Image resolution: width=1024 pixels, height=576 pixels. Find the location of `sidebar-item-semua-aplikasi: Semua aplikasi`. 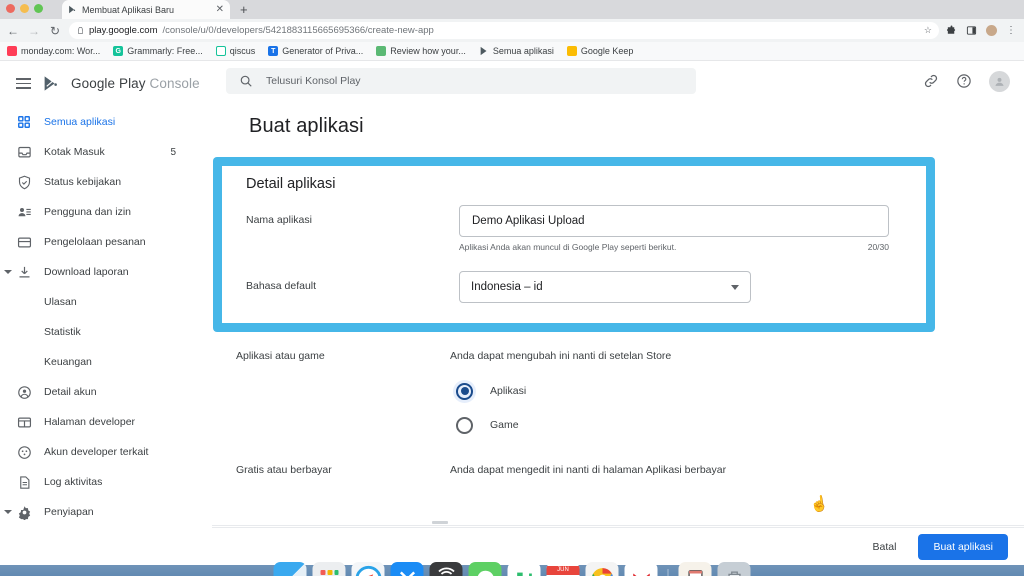

sidebar-item-semua-aplikasi: Semua aplikasi is located at coordinates (106, 122).